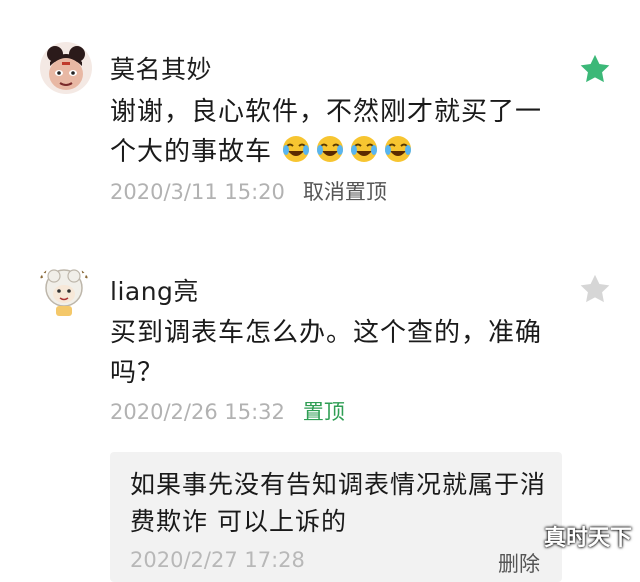 The image size is (640, 582). Describe the element at coordinates (335, 132) in the screenshot. I see `comment-text: 谢谢，良心软件，不然刚才就买了一个大的事故车` at that location.